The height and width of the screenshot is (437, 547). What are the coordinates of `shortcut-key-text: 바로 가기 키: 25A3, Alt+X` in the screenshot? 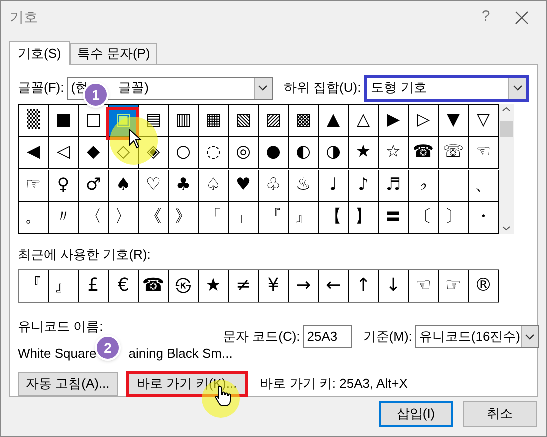 It's located at (334, 383).